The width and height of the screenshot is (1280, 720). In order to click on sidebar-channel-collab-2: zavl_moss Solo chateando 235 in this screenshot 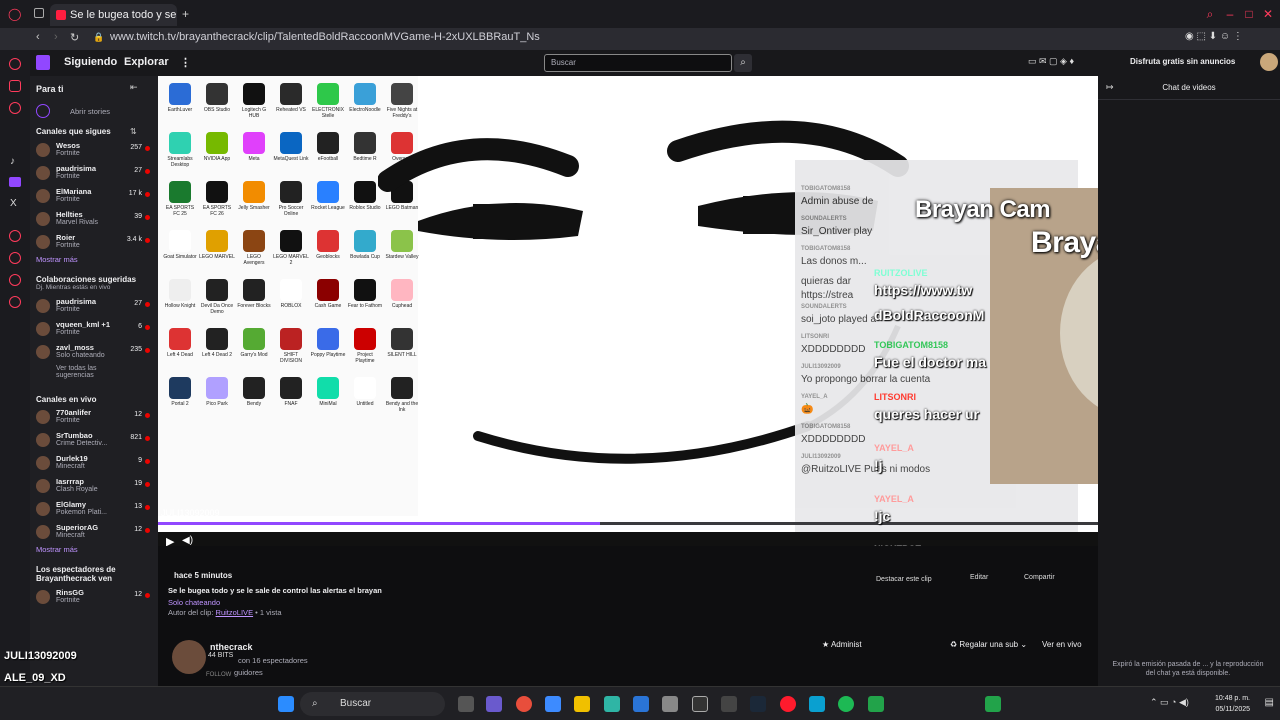, I will do `click(94, 352)`.